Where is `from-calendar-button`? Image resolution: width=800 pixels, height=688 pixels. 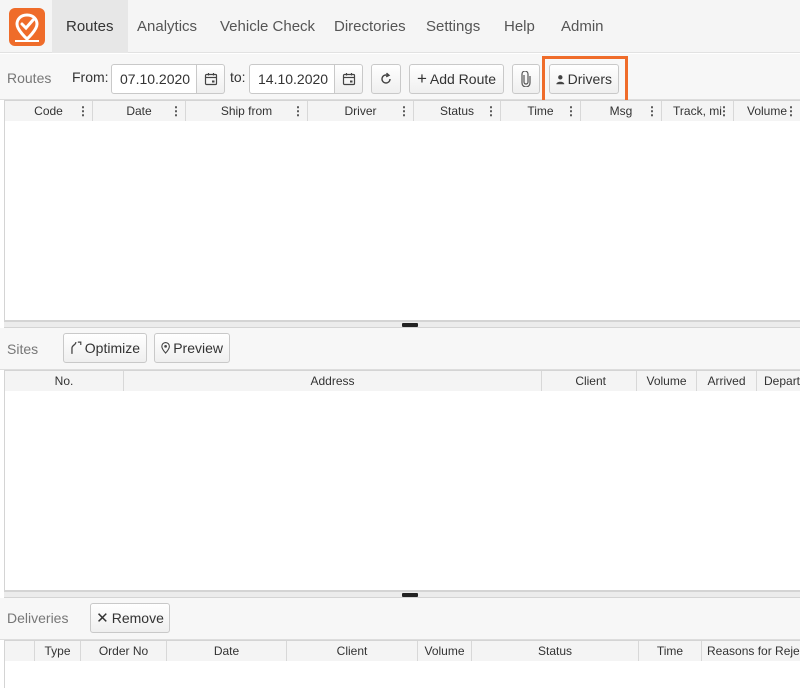
from-calendar-button is located at coordinates (211, 79).